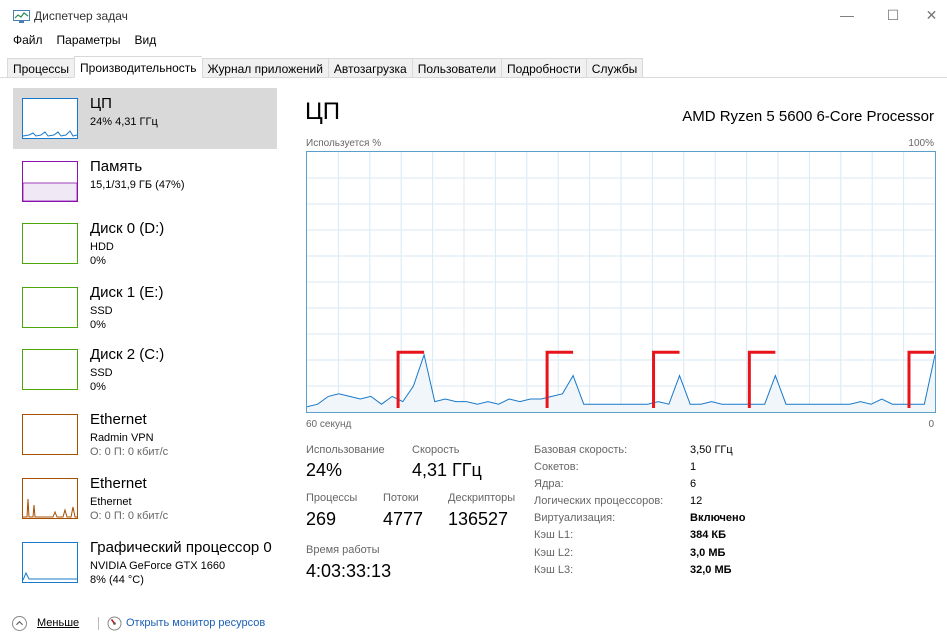  I want to click on cpu-graph-icon-svg, so click(50, 133).